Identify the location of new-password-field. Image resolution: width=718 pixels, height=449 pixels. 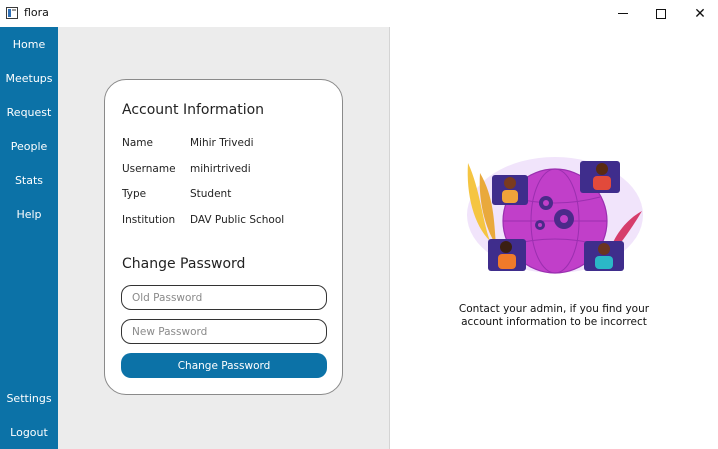
(224, 331).